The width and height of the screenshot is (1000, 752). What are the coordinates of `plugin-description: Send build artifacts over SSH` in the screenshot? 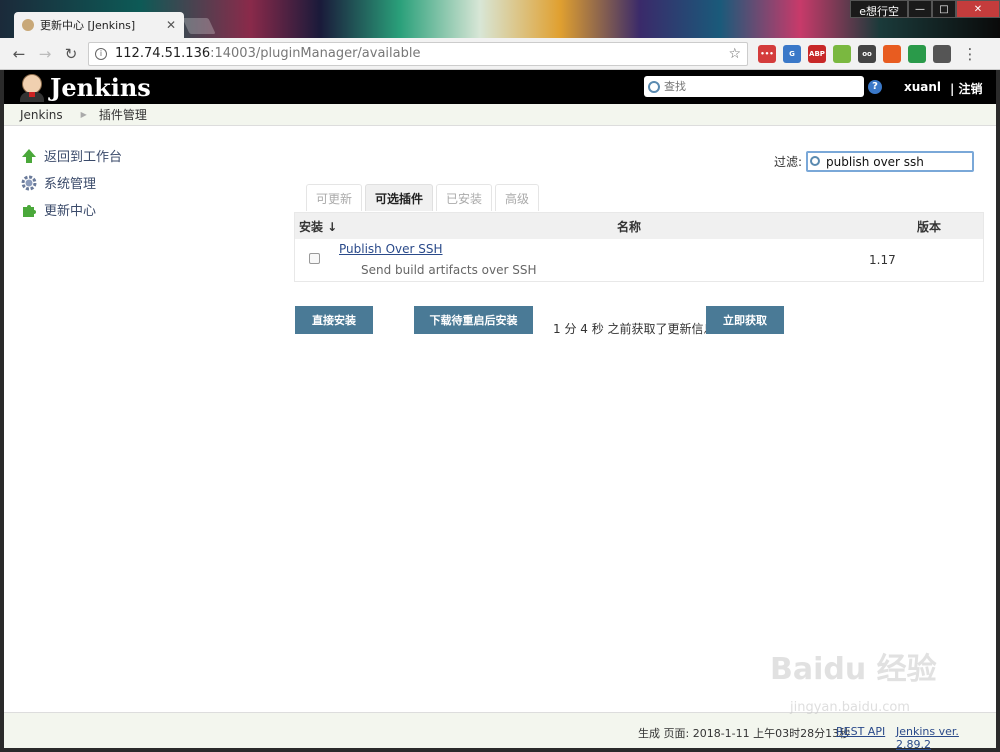 It's located at (449, 270).